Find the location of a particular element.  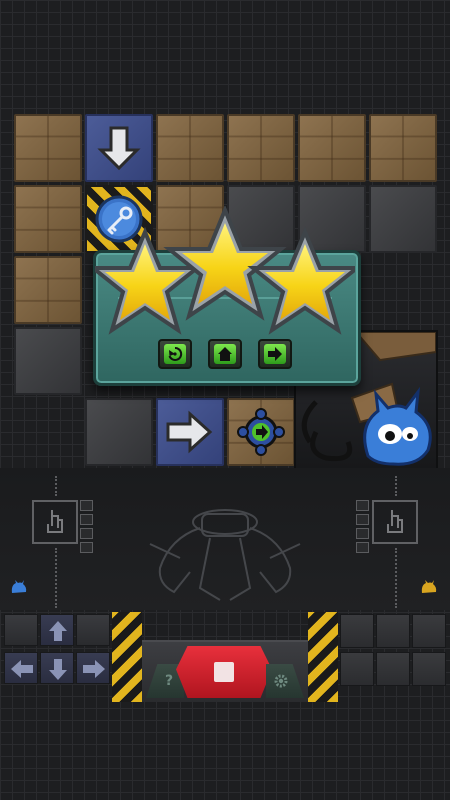

home-button is located at coordinates (225, 354).